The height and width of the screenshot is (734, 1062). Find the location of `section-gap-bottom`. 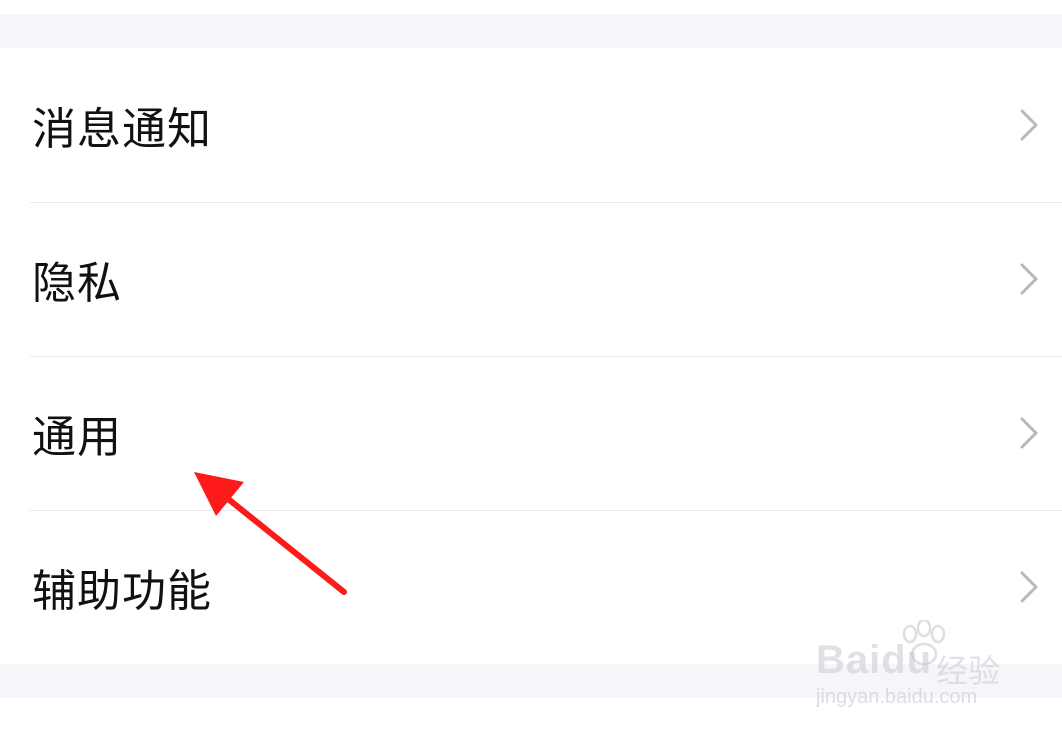

section-gap-bottom is located at coordinates (531, 681).